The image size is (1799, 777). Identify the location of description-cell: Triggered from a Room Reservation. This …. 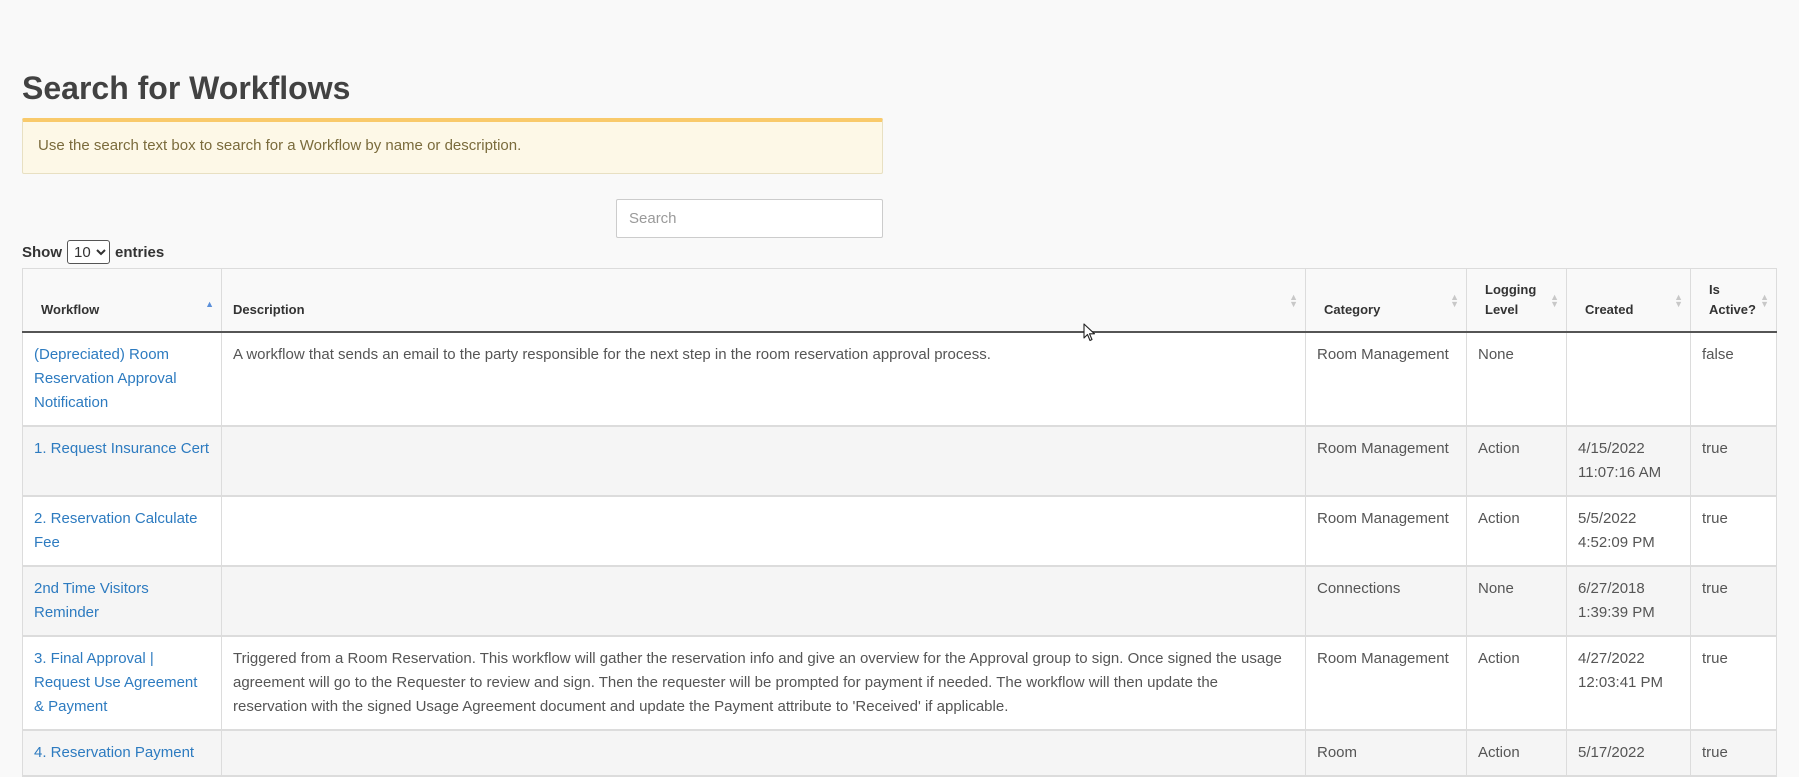
(763, 683).